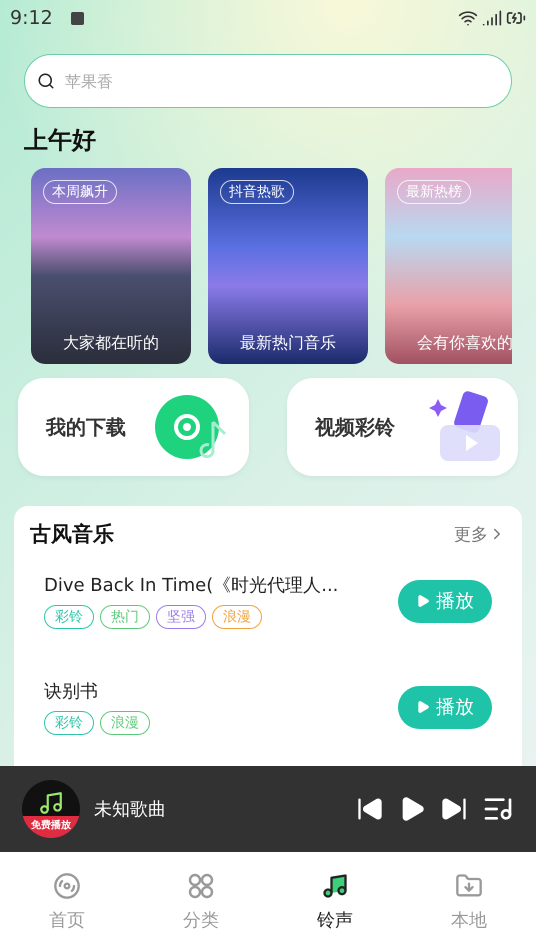 The width and height of the screenshot is (536, 952). I want to click on more-link: 更多, so click(480, 534).